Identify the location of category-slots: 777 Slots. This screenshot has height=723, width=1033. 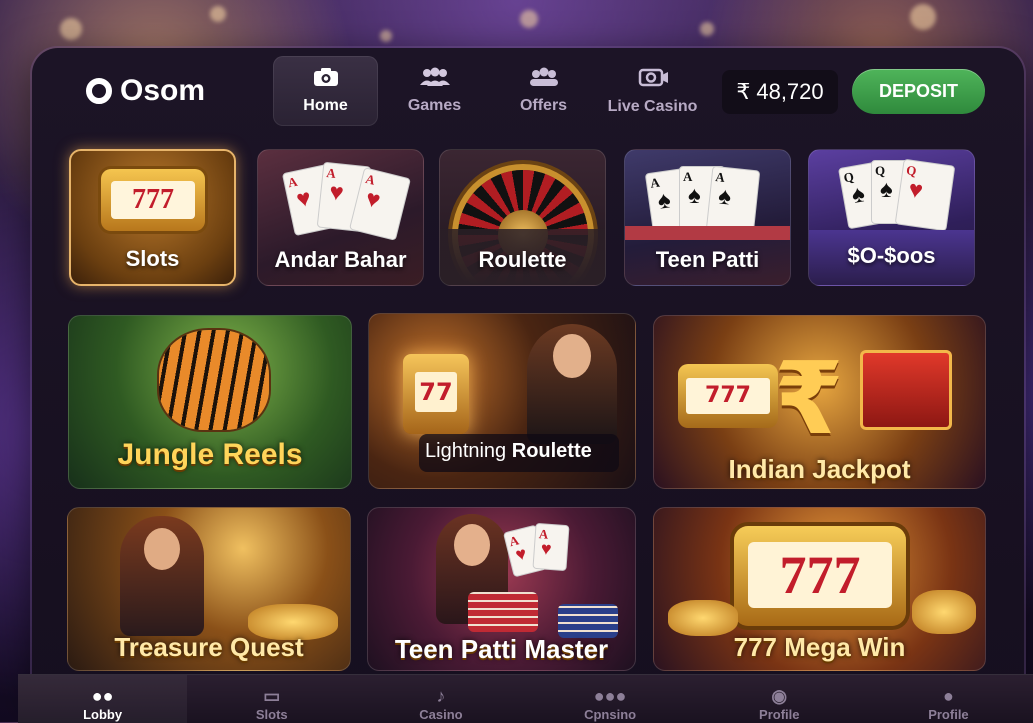
(152, 217).